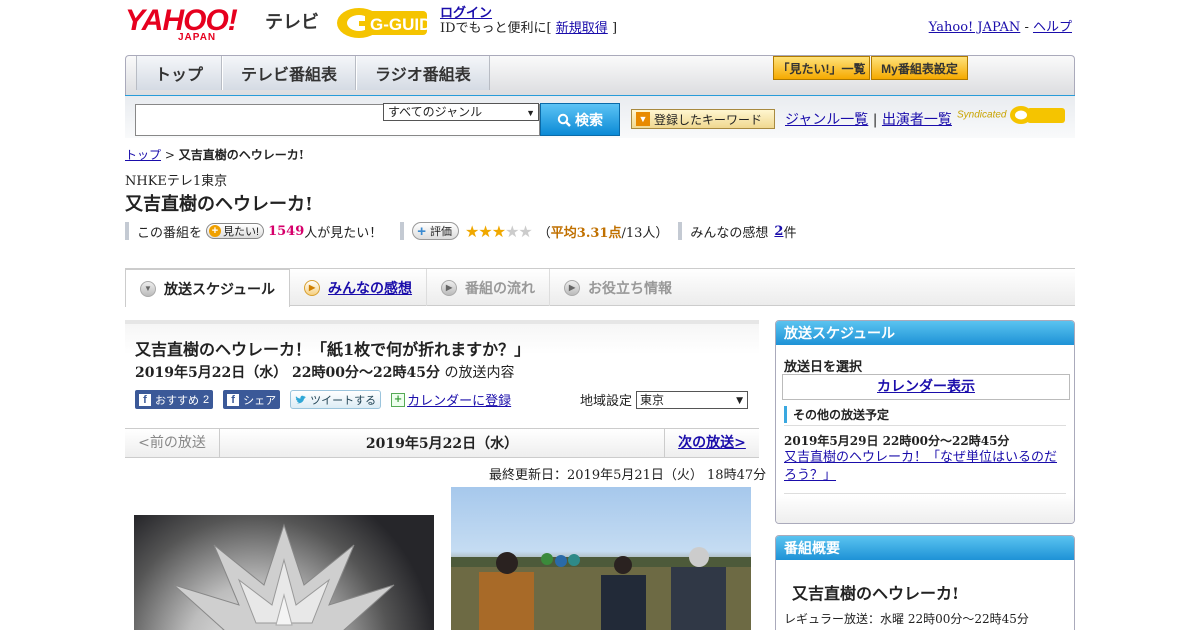  I want to click on main-navbar: トップ テレビ番組表 ラジオ番組表 「見たい!」一覧 My番組表設定, so click(600, 78).